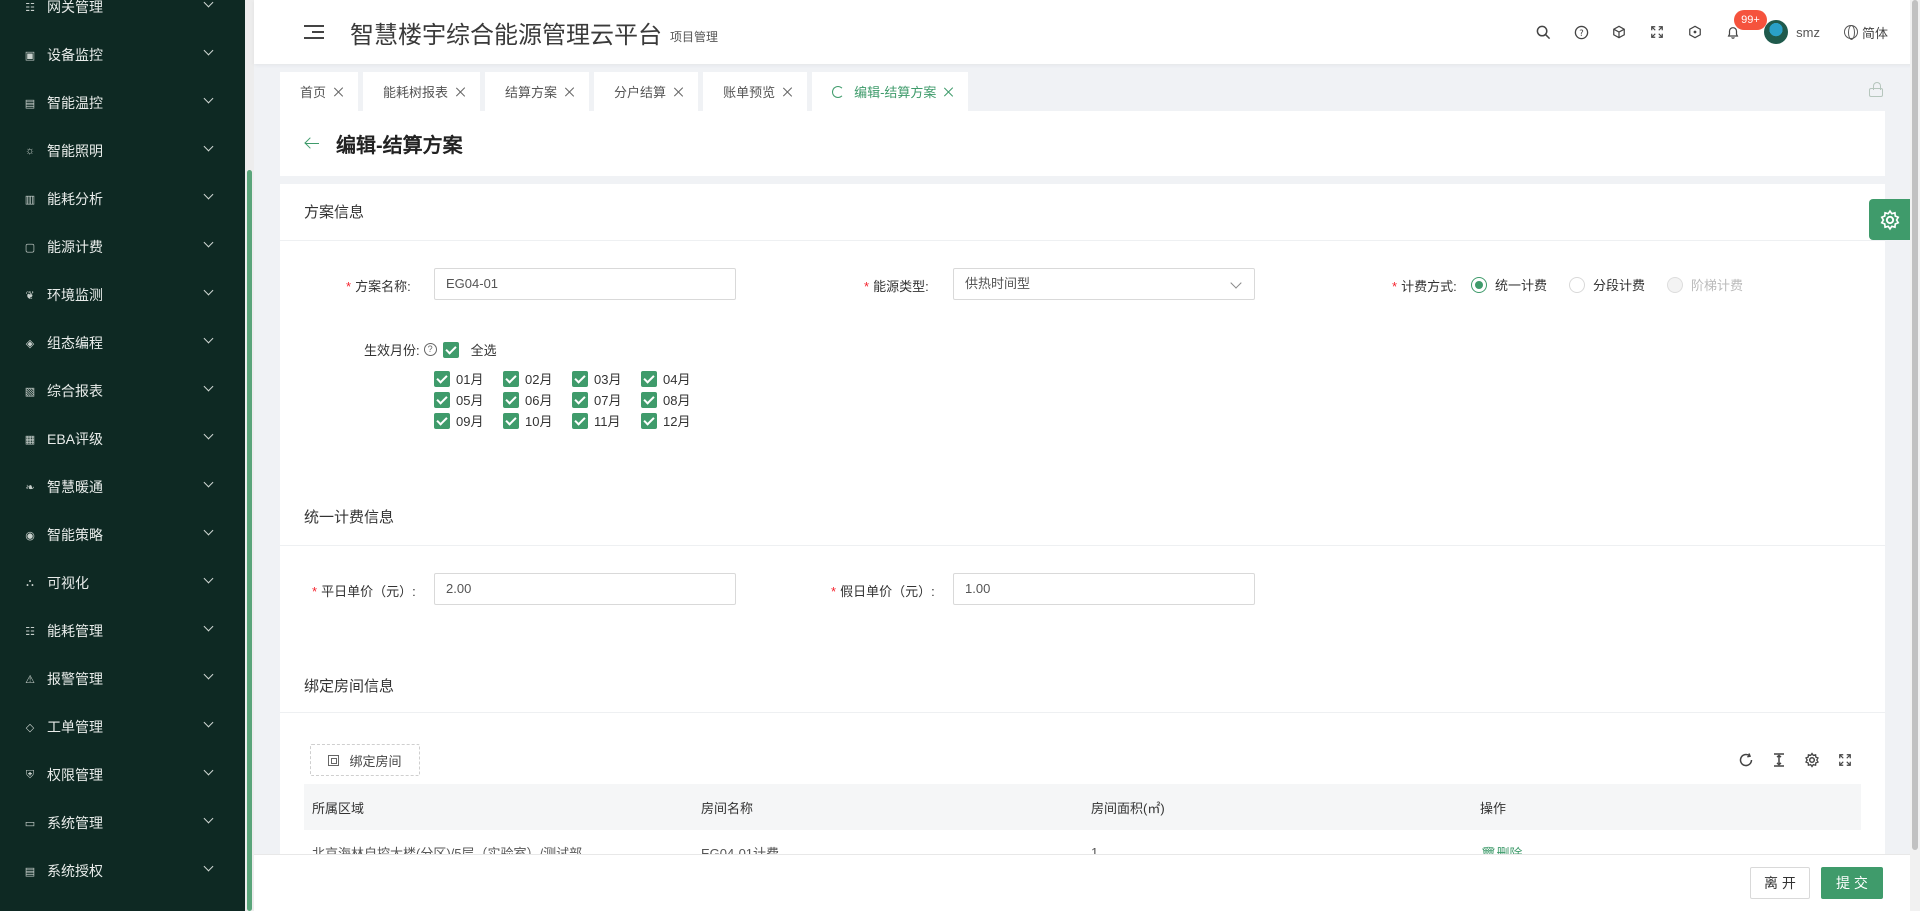  What do you see at coordinates (537, 378) in the screenshot?
I see `month-checkbox-02: 02月` at bounding box center [537, 378].